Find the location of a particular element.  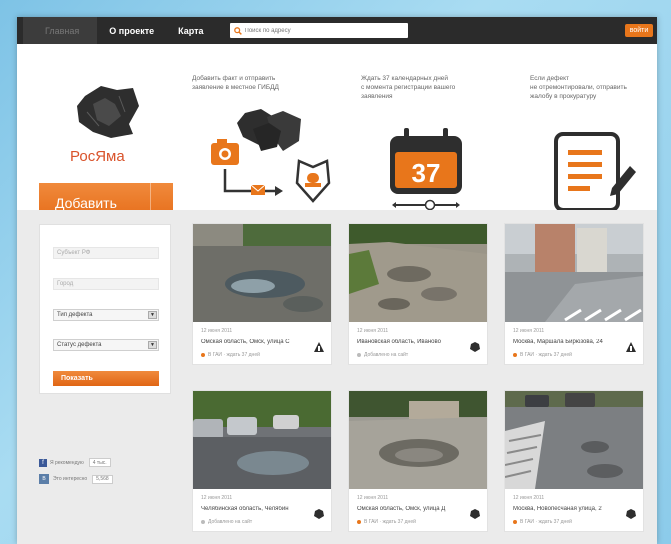

vk-like-label: Это интересно is located at coordinates (70, 479).